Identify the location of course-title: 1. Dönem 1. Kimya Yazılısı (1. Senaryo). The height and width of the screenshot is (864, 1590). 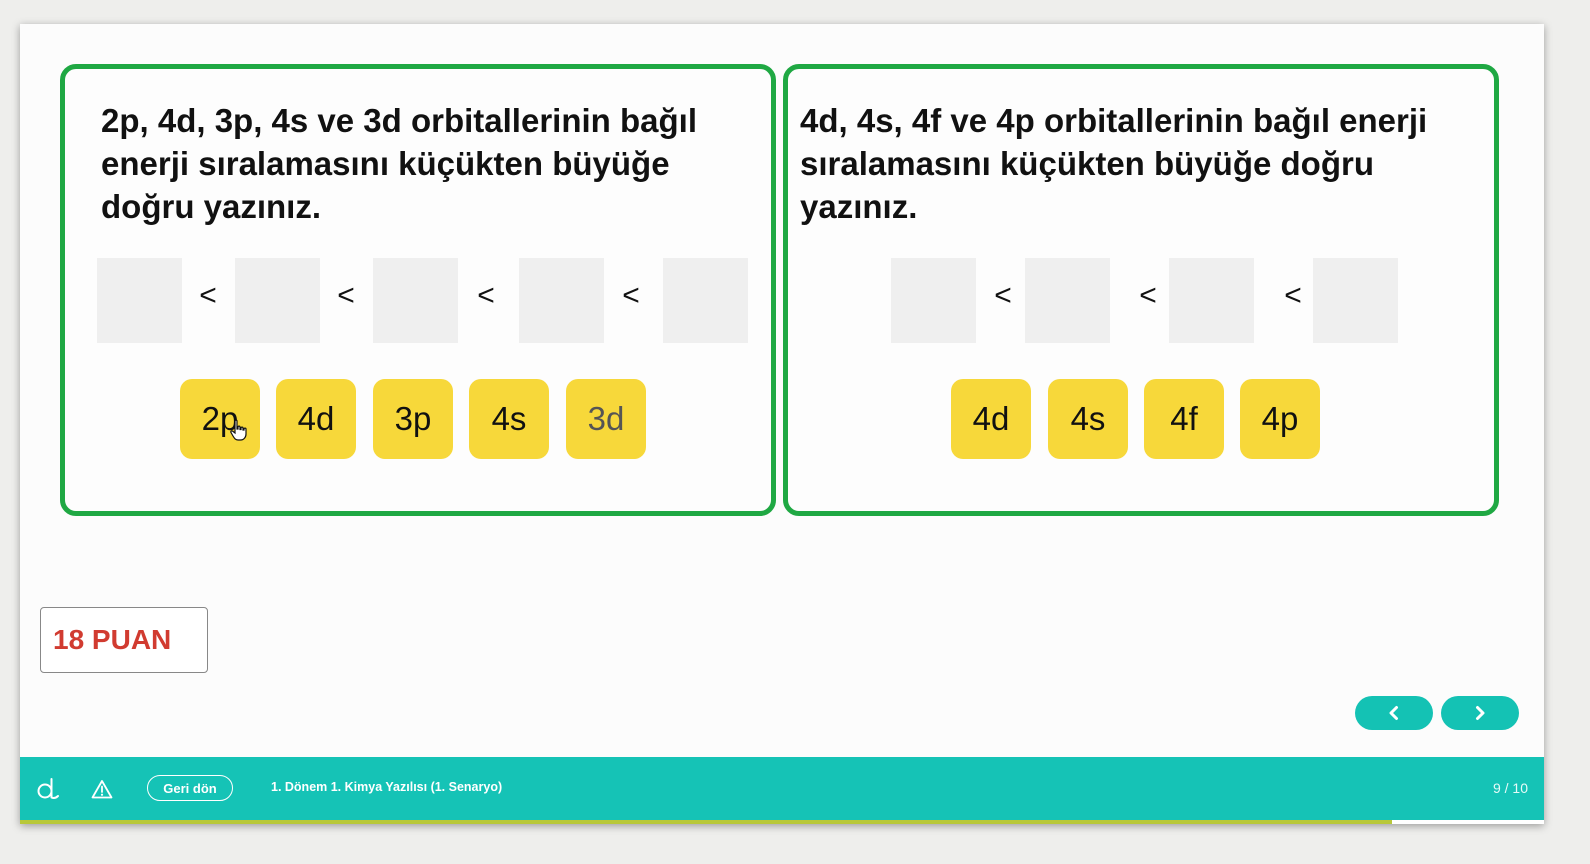
(387, 787).